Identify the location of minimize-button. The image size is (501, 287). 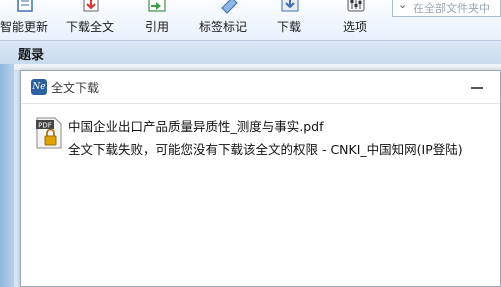
(477, 86).